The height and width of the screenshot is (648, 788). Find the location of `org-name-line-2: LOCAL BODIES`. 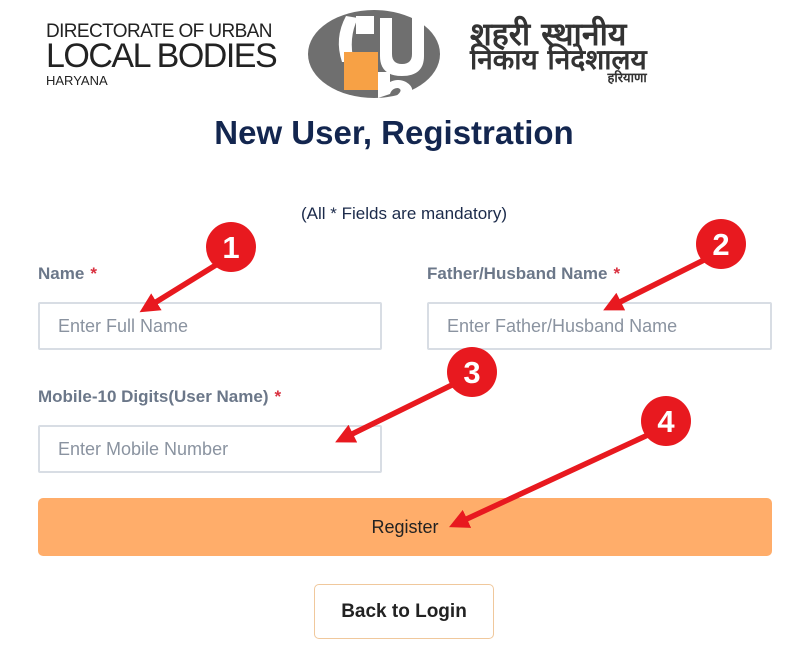

org-name-line-2: LOCAL BODIES is located at coordinates (162, 56).